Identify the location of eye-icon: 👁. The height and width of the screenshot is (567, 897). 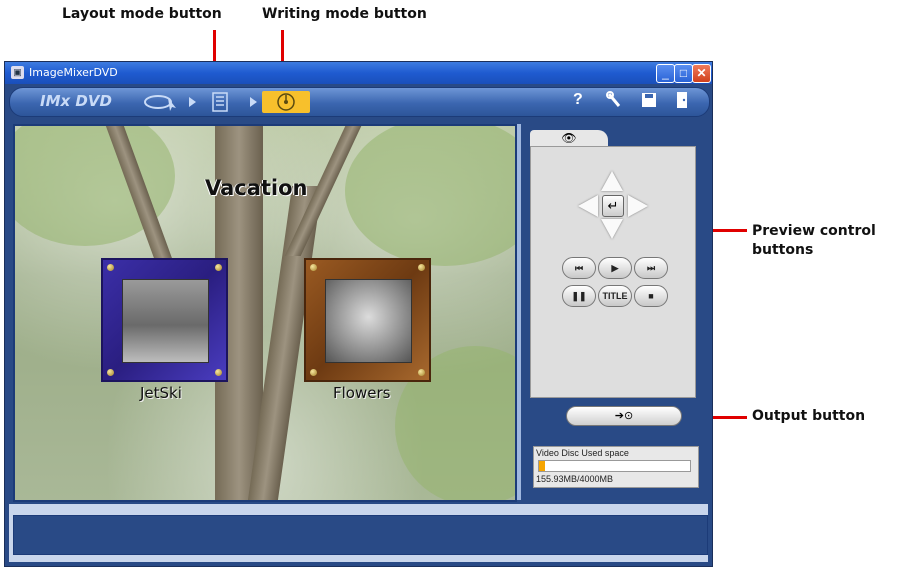
(569, 138).